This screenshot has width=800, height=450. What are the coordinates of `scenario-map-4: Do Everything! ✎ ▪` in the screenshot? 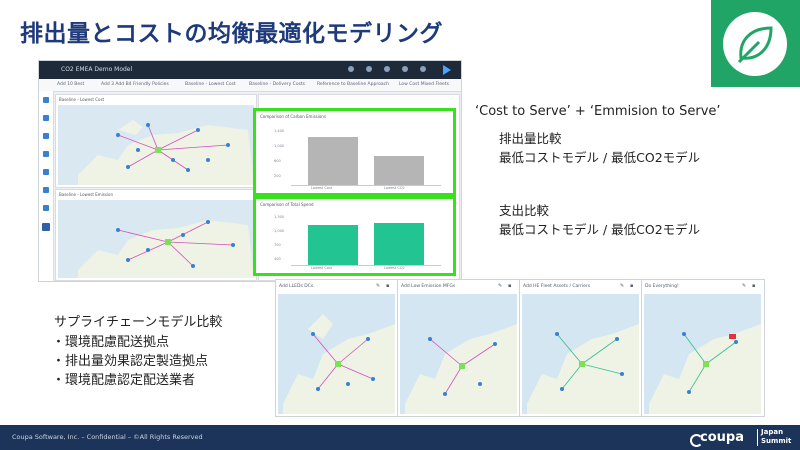 It's located at (702, 348).